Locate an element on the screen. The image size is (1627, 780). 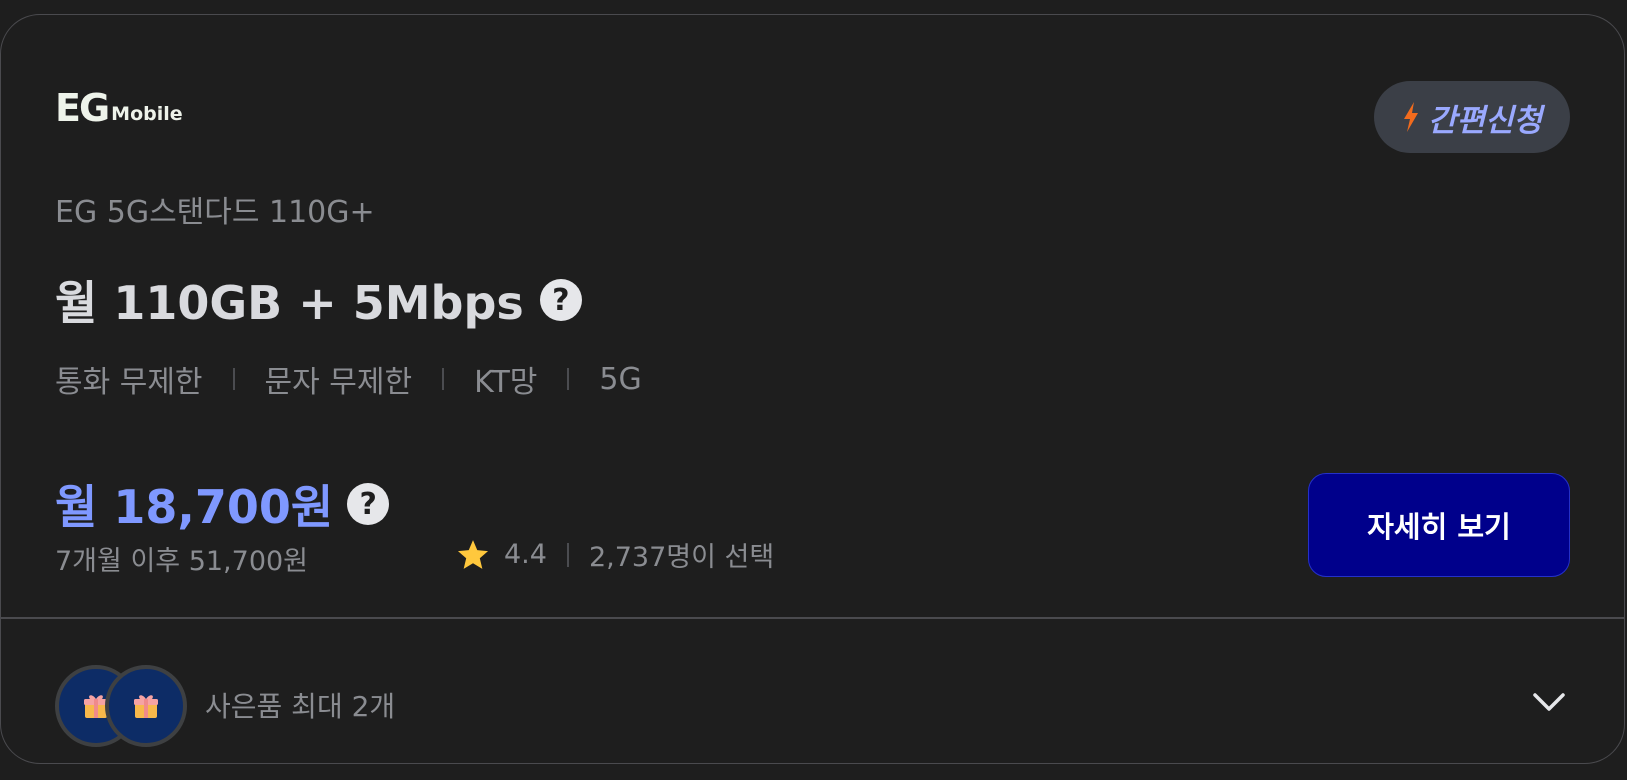
plan-headline-text: 월 110GB + 5Mbps is located at coordinates (289, 303).